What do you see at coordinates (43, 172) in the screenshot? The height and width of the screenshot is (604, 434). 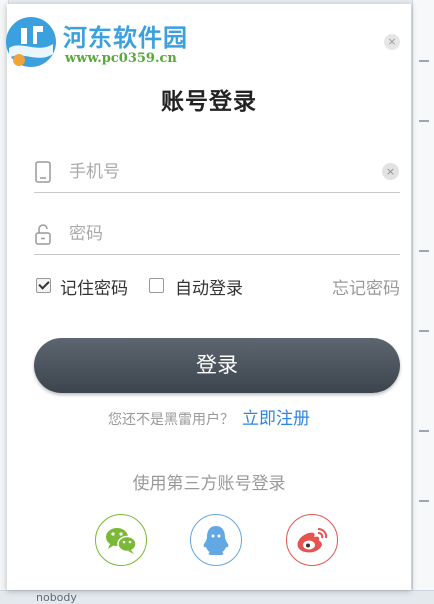 I see `phone-icon` at bounding box center [43, 172].